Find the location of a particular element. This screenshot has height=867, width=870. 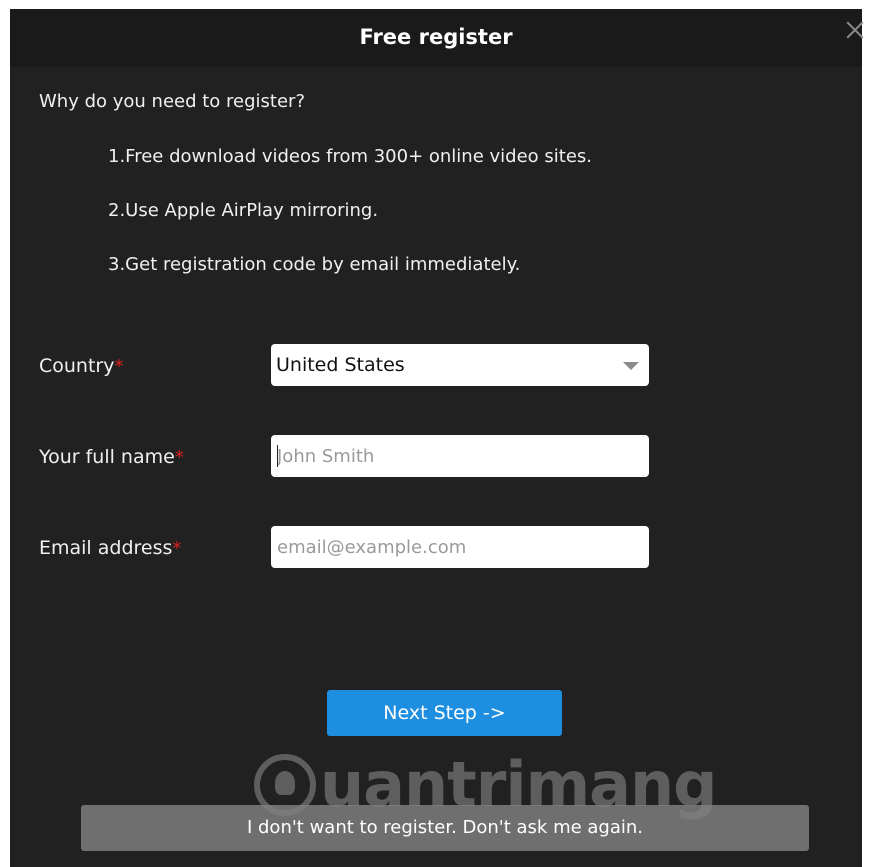

chevron-down-icon is located at coordinates (631, 366).